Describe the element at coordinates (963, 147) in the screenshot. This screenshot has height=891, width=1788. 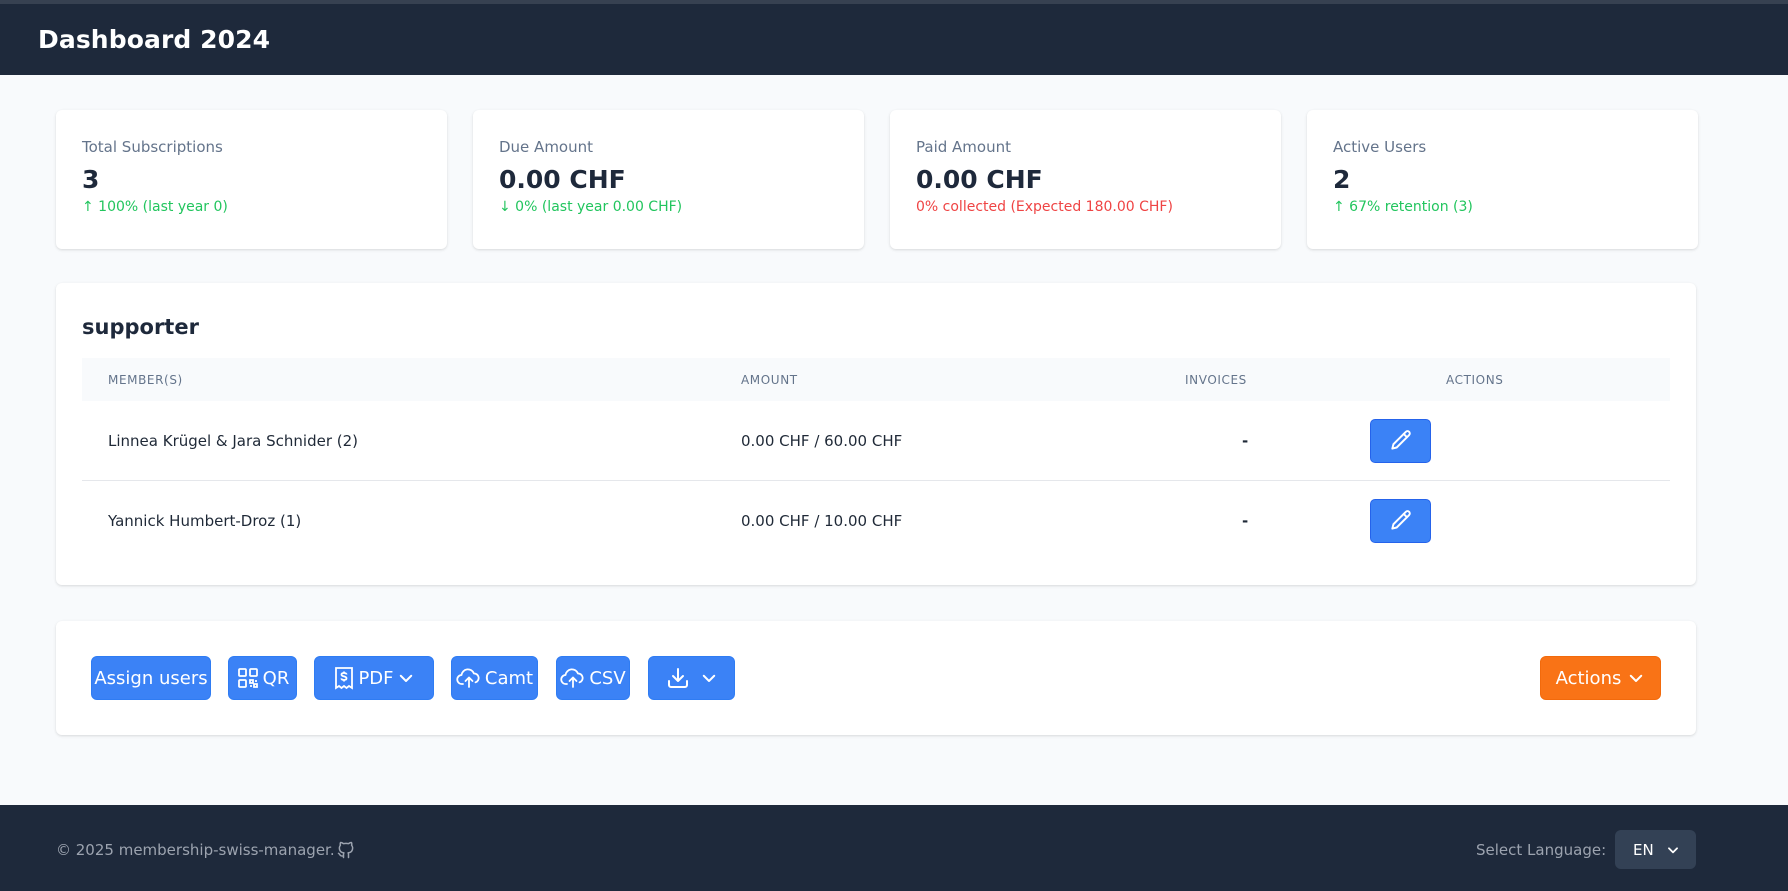
I see `stat-label: Paid Amount` at that location.